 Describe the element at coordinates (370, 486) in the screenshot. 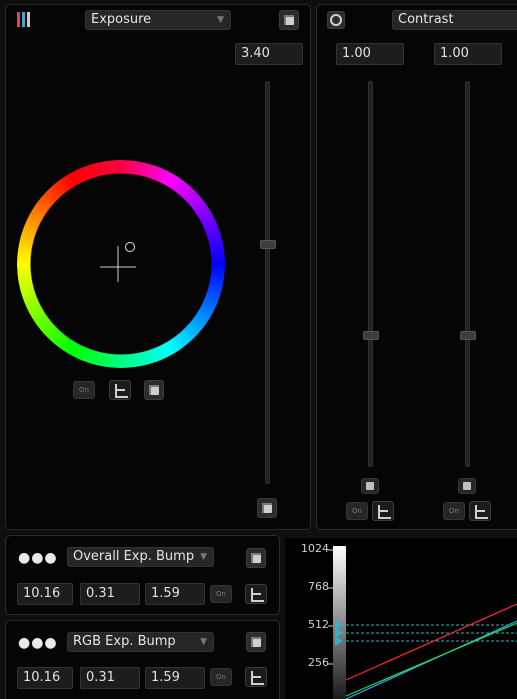

I see `contrast-left-reset-button` at that location.